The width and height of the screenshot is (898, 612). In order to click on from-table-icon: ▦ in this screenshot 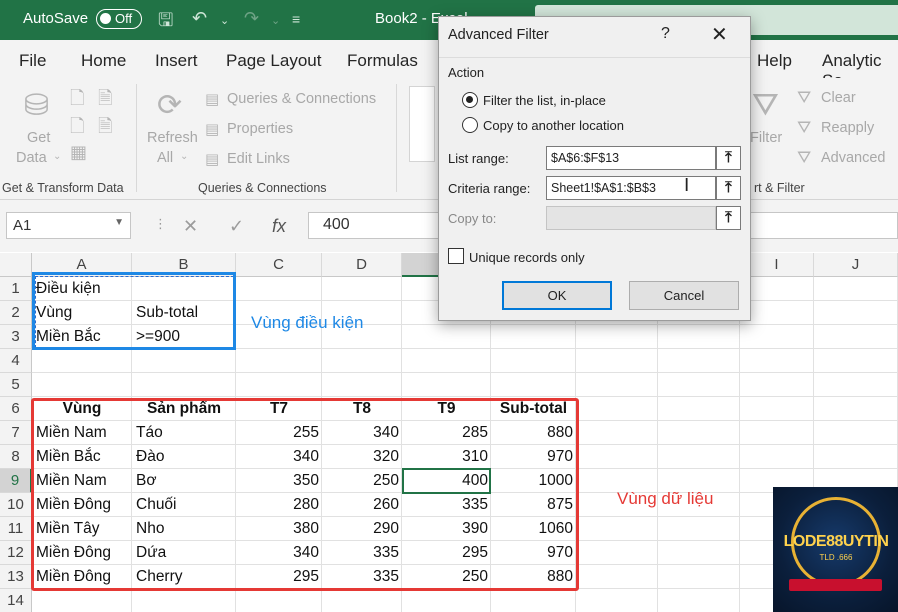, I will do `click(78, 152)`.